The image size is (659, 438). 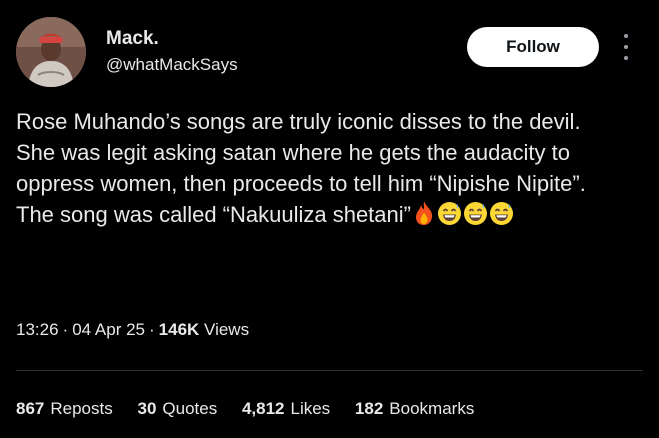 I want to click on bookmarks-count: 182, so click(x=369, y=408).